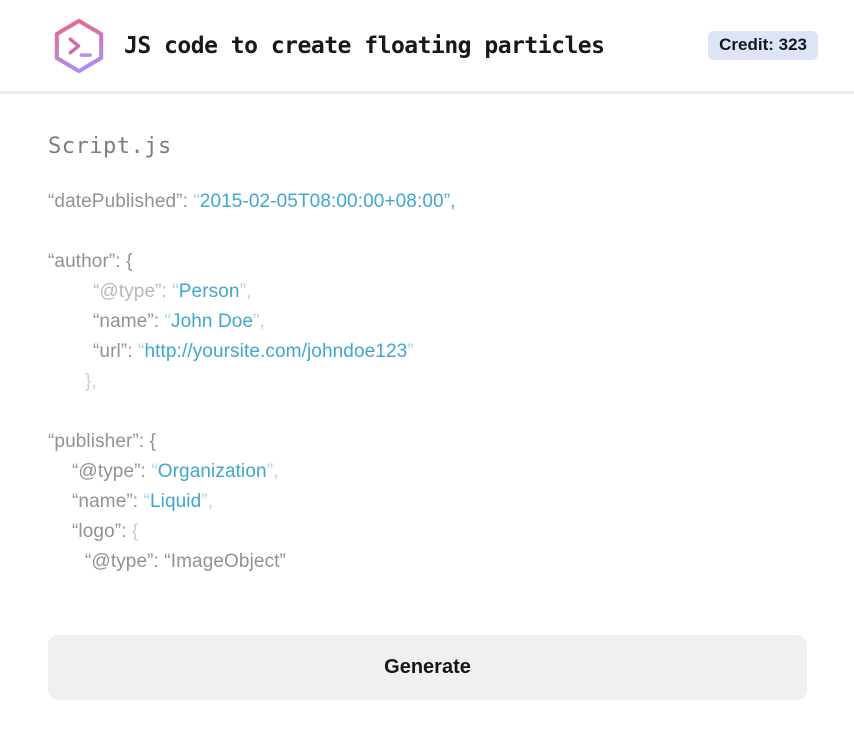 The height and width of the screenshot is (748, 854). I want to click on code-segment: “publisher”: {, so click(102, 441).